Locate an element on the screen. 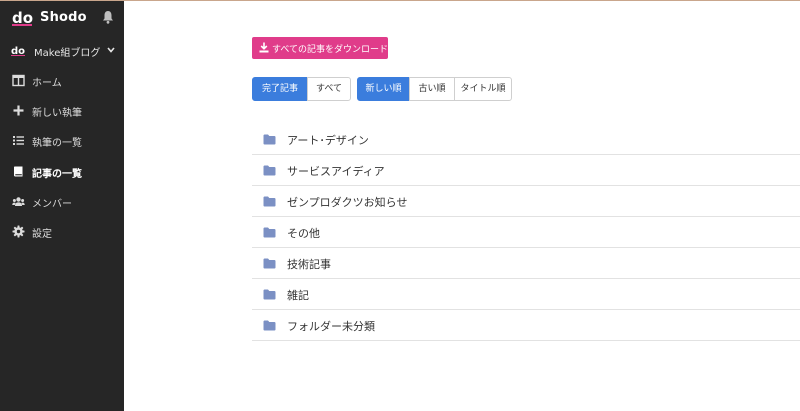 The width and height of the screenshot is (800, 411). team-selector: do Make組ブログ is located at coordinates (62, 51).